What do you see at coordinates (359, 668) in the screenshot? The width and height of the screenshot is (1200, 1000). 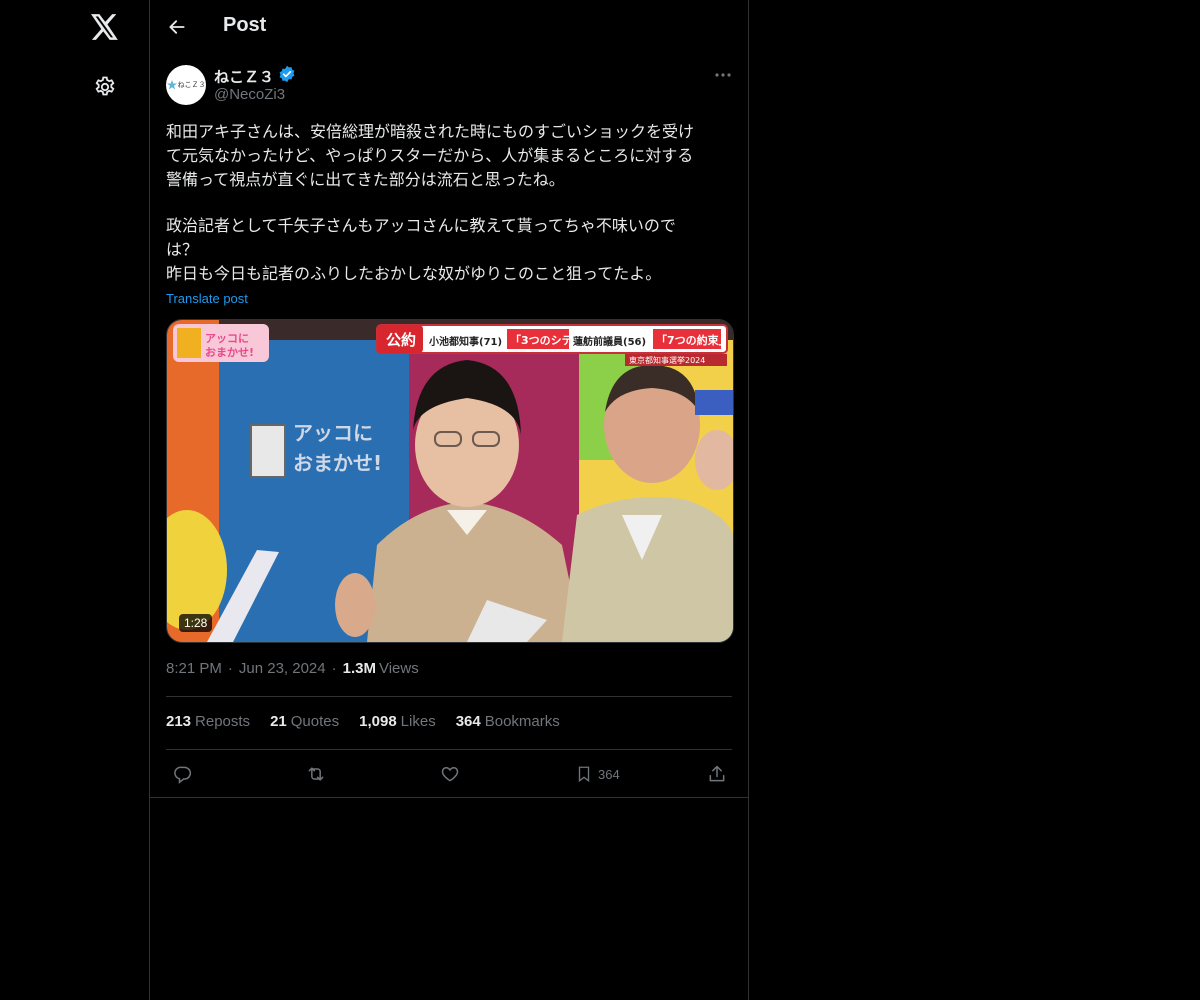 I see `views-count: 1.3M` at bounding box center [359, 668].